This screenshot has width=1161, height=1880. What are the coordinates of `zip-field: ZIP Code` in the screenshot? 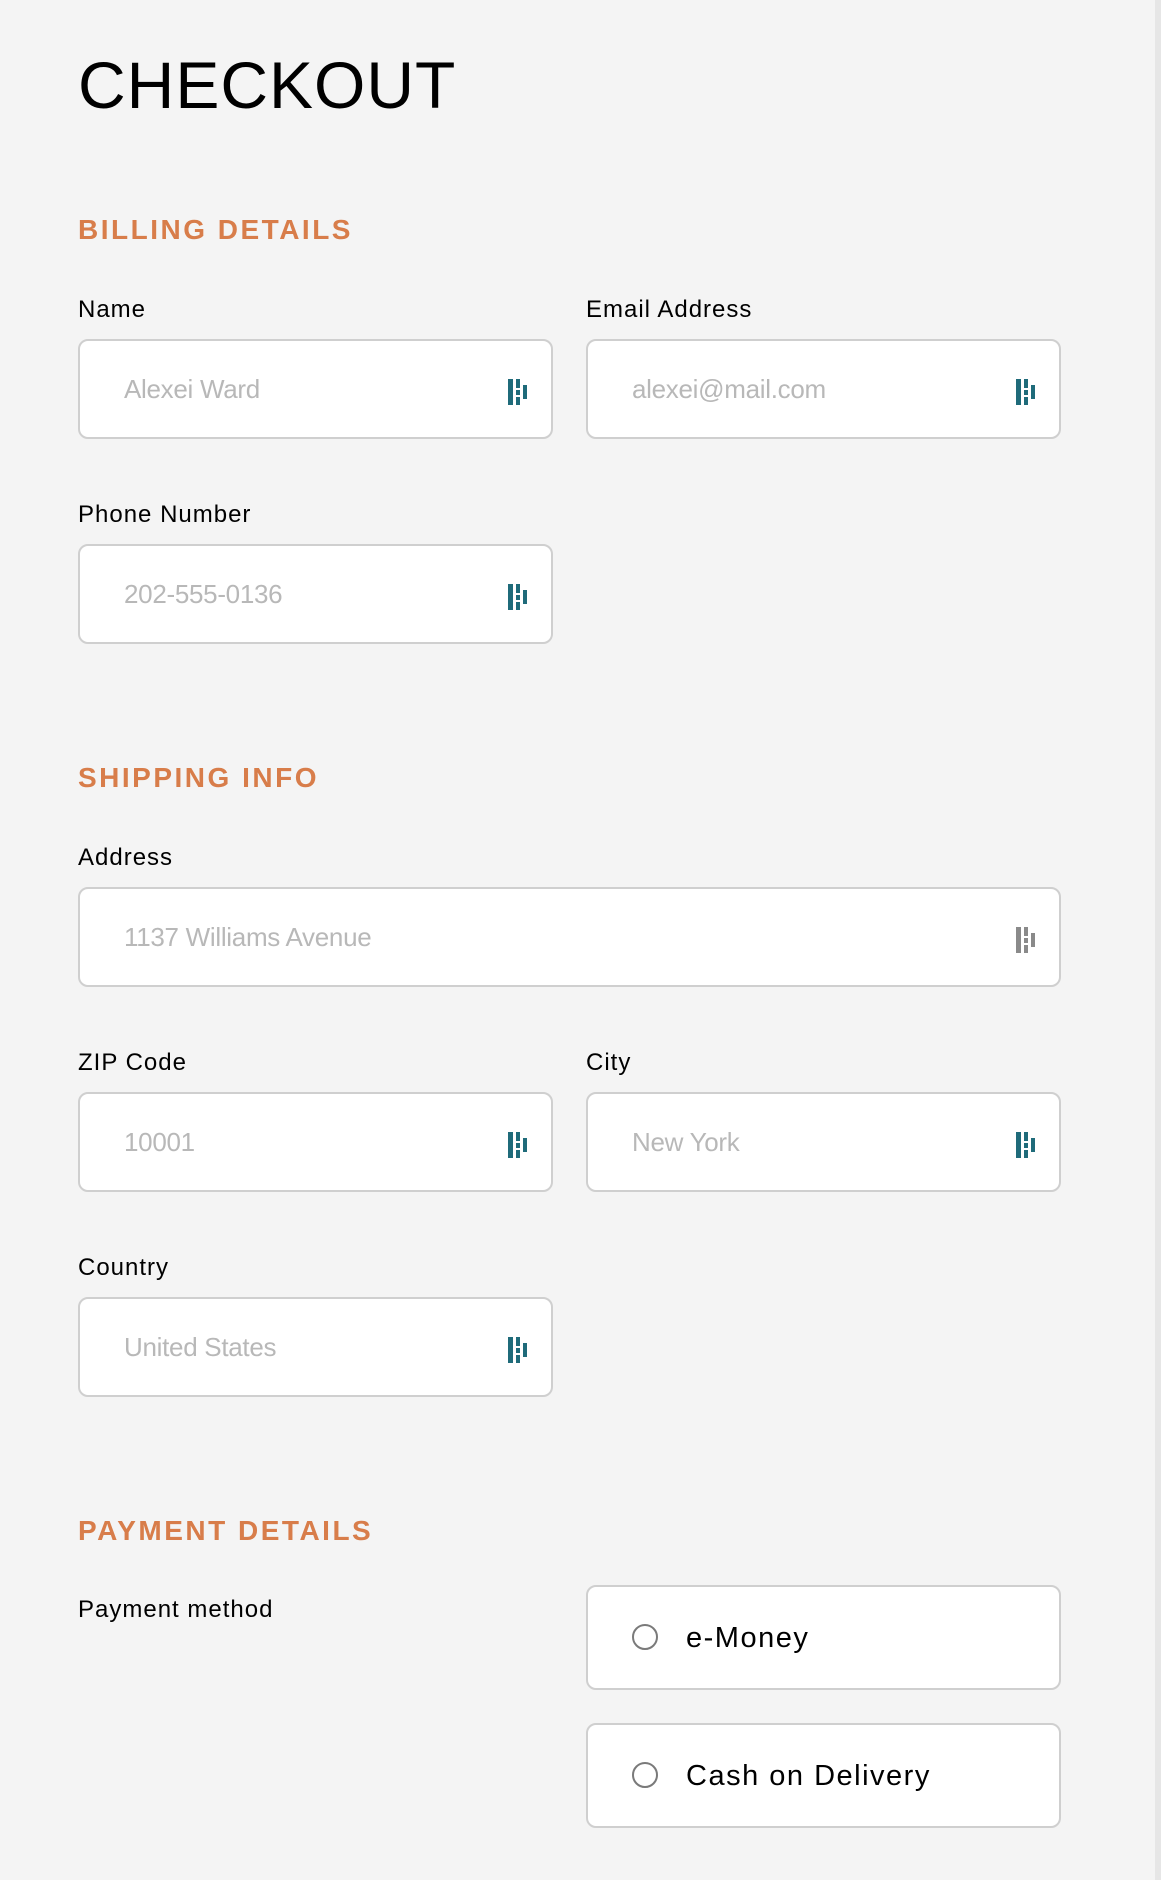 It's located at (315, 1121).